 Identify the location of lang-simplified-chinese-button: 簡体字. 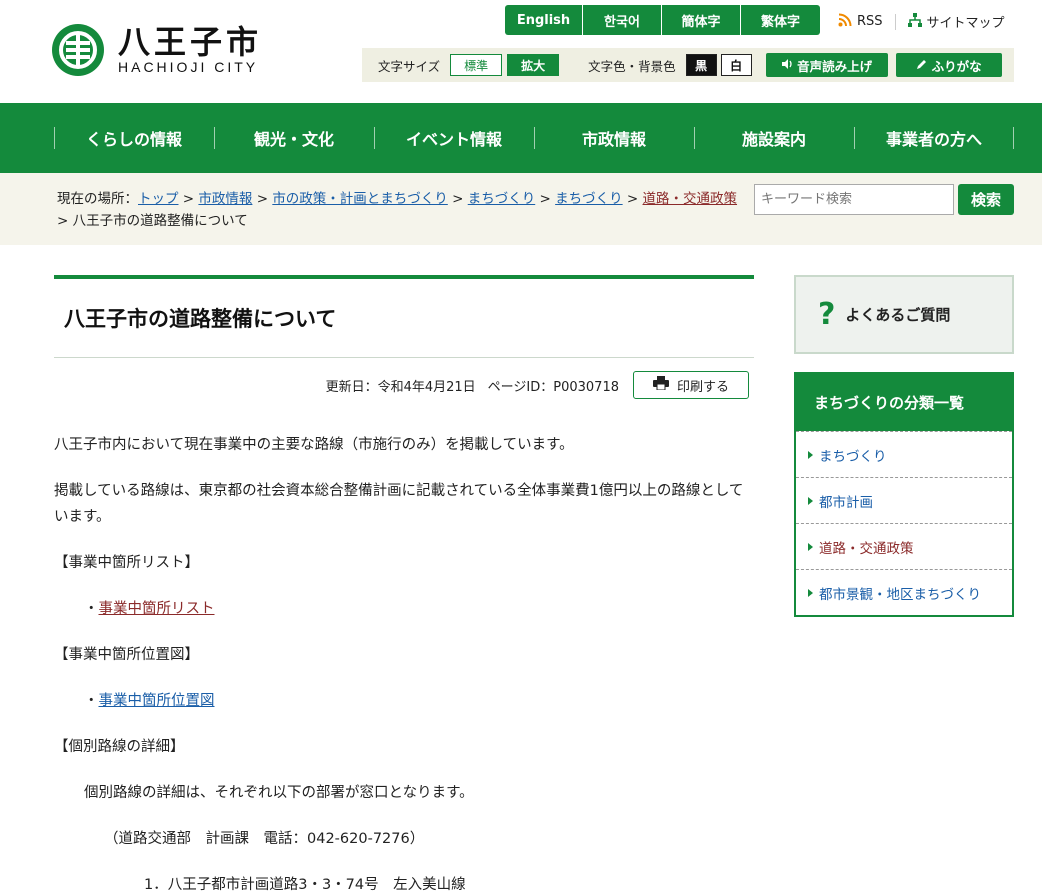
(701, 20).